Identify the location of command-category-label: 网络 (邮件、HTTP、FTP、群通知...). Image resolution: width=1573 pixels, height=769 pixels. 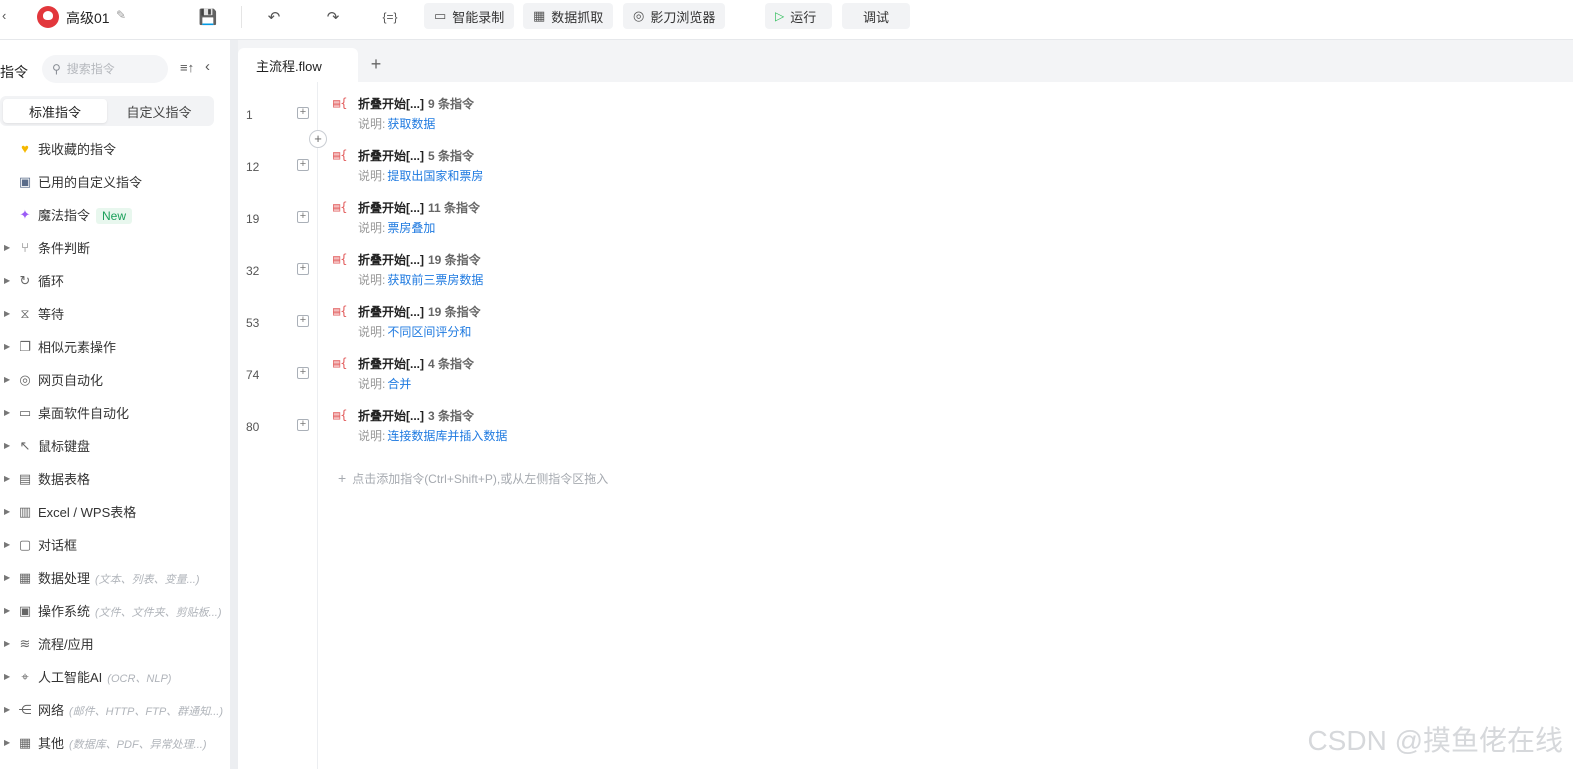
(130, 709).